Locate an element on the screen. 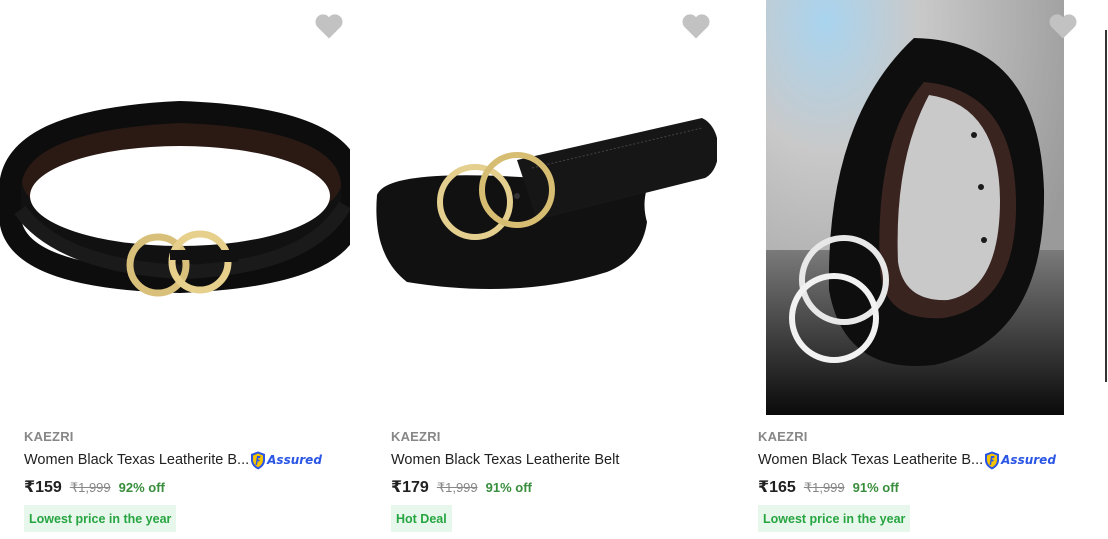 Image resolution: width=1108 pixels, height=539 pixels. price-row: ₹179 ₹1,999 91% off is located at coordinates (461, 487).